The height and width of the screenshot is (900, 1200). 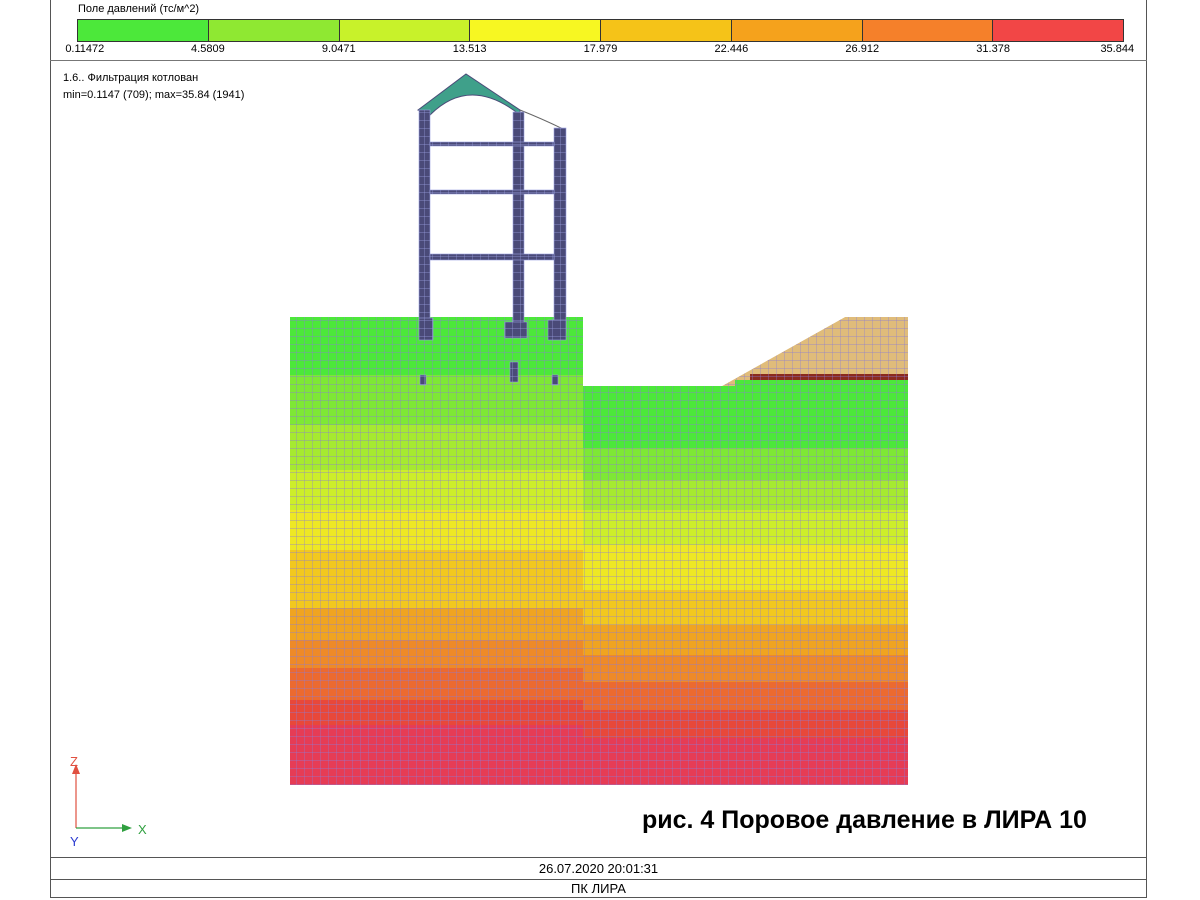 What do you see at coordinates (74, 841) in the screenshot?
I see `axis-y-label: Y` at bounding box center [74, 841].